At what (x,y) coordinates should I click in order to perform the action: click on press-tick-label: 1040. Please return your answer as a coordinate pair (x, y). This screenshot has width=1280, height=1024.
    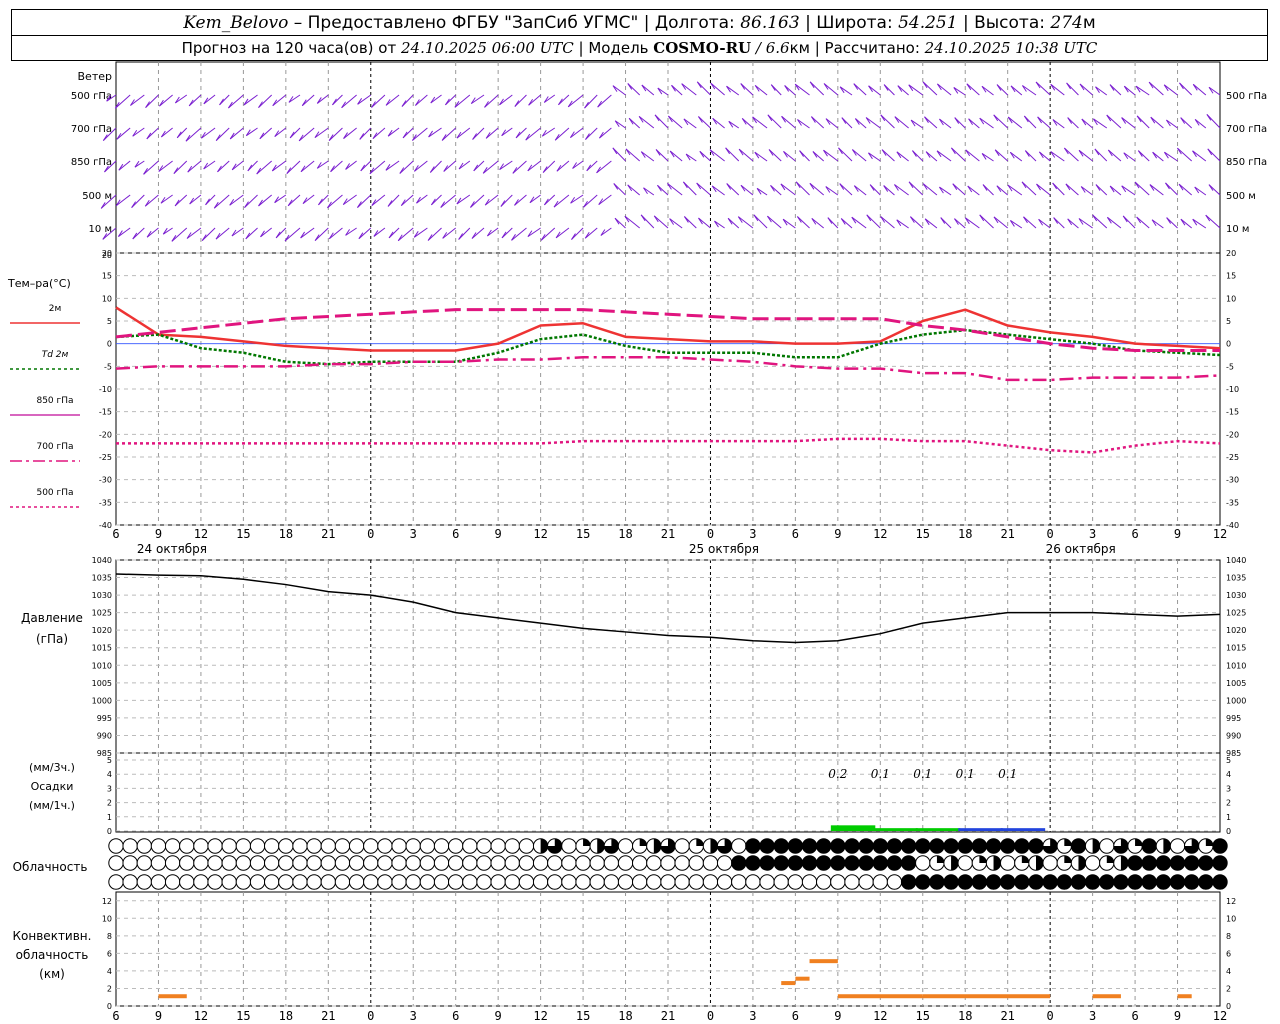
    Looking at the image, I should click on (102, 560).